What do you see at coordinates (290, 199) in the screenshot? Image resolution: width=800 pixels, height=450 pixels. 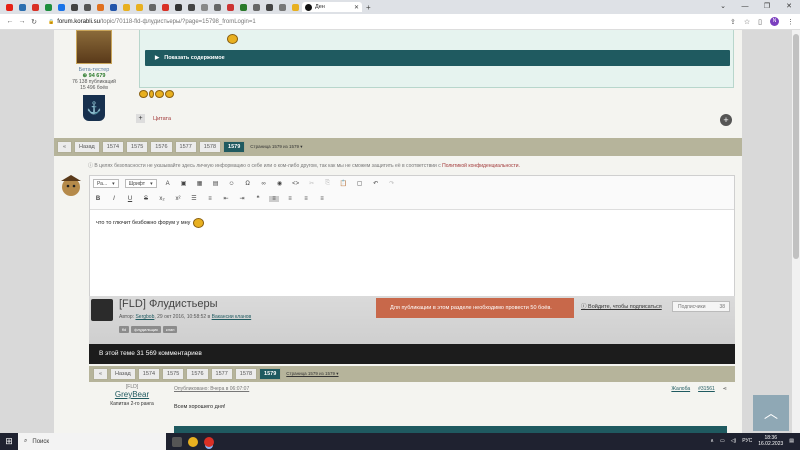 I see `align-center-icon: ≡` at bounding box center [290, 199].